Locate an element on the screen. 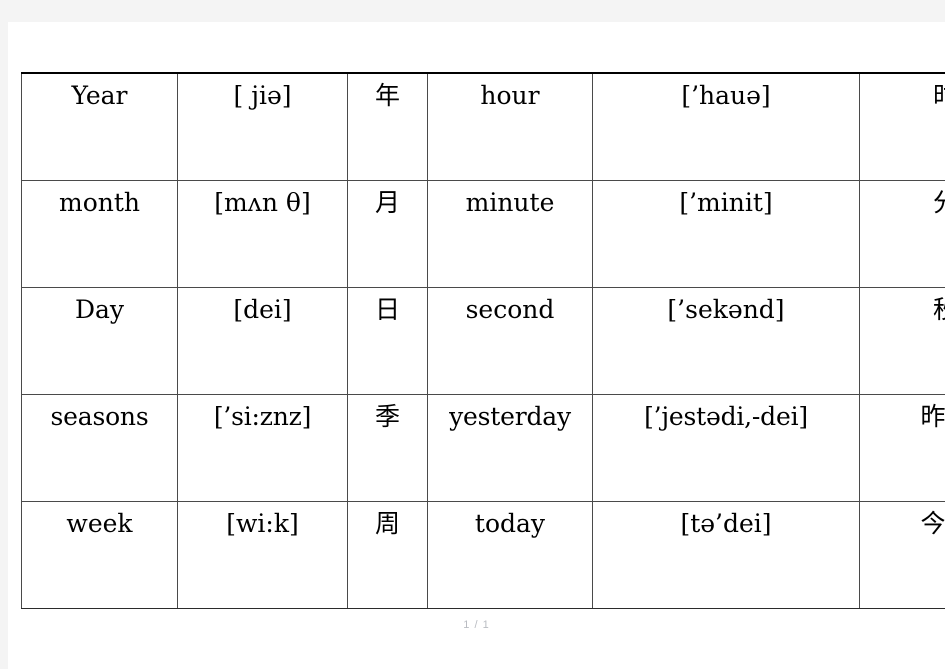 Image resolution: width=945 pixels, height=669 pixels. cell-phonetic-right: [’sekәnd] is located at coordinates (726, 341).